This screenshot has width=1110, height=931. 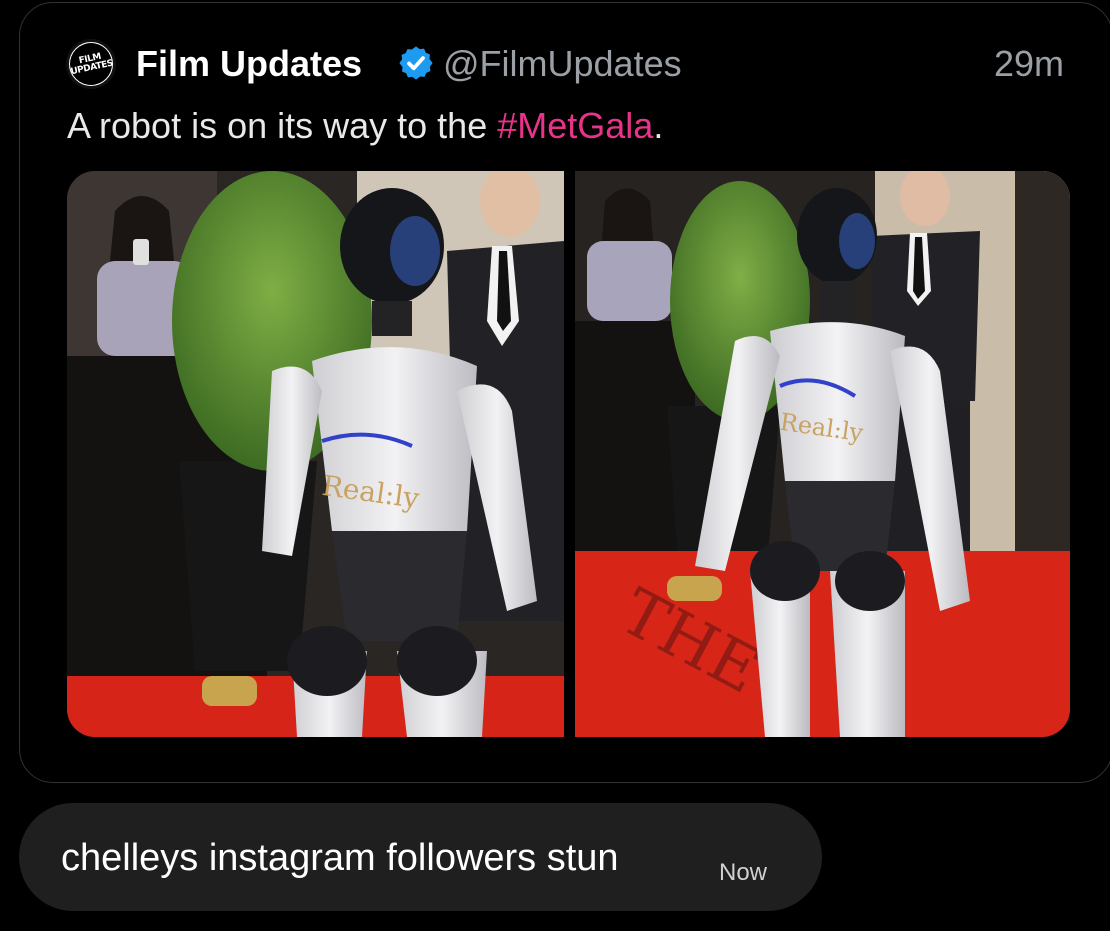 I want to click on reply-message-time: Now, so click(x=743, y=872).